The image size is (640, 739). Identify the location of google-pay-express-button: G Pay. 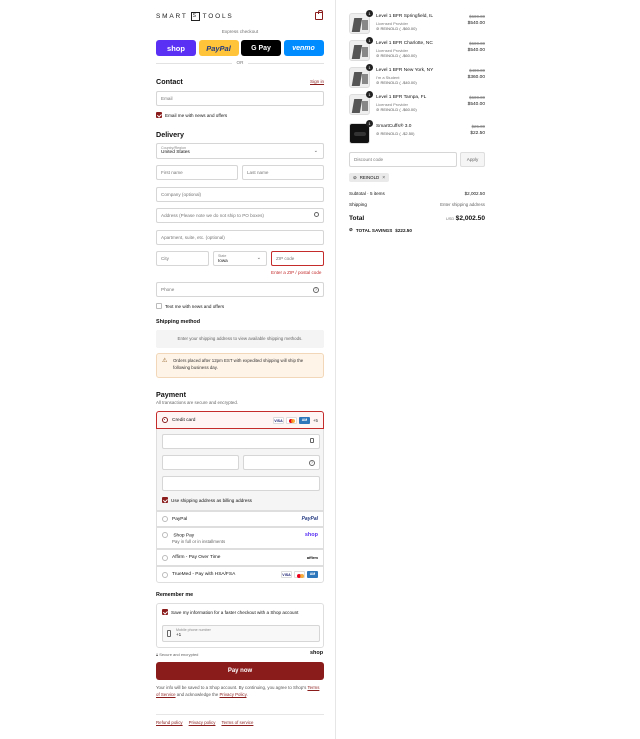
(261, 48).